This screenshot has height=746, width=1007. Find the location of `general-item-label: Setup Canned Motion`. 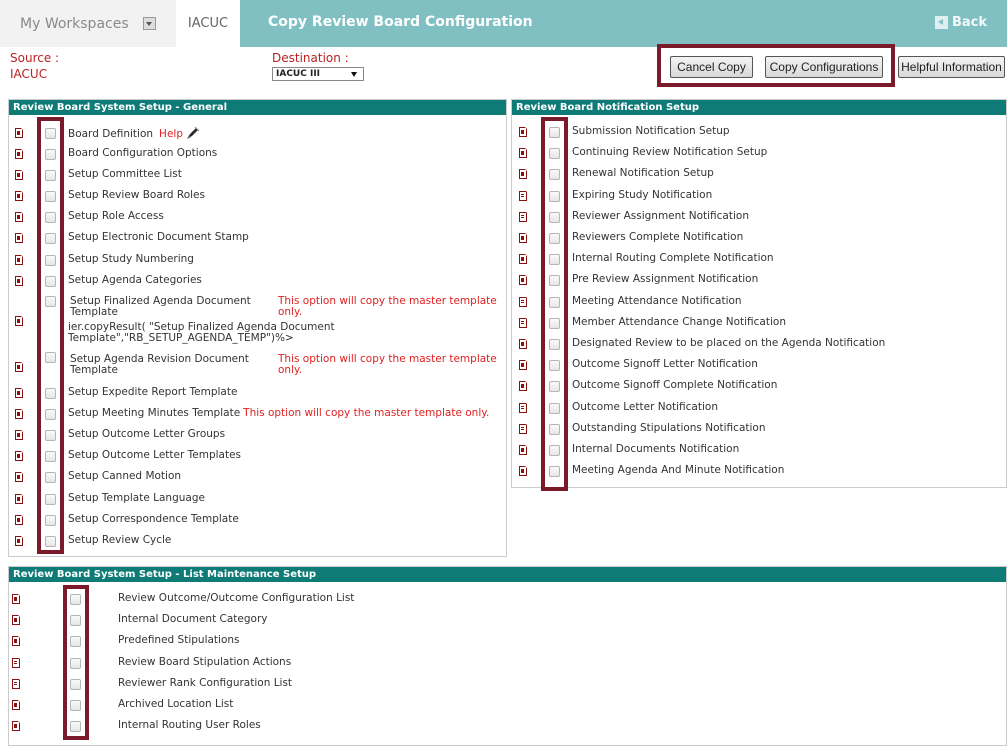

general-item-label: Setup Canned Motion is located at coordinates (125, 476).